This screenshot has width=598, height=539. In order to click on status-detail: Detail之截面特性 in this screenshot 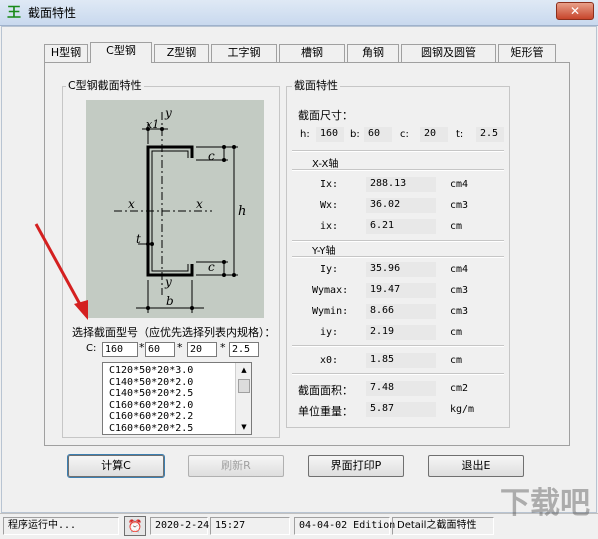, I will do `click(443, 526)`.